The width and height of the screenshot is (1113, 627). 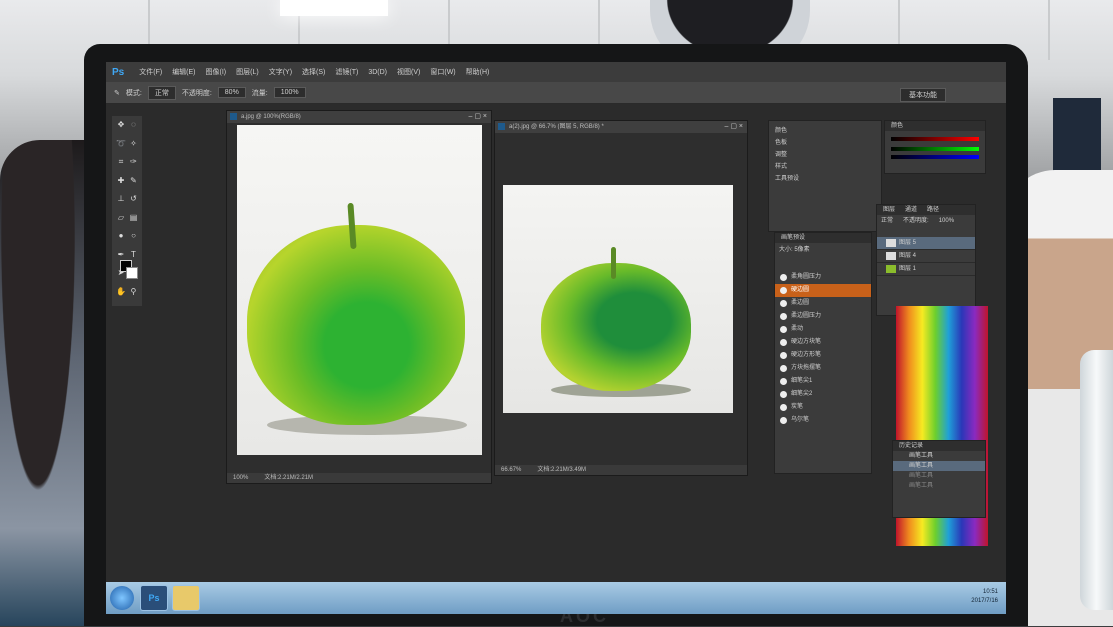 What do you see at coordinates (511, 470) in the screenshot?
I see `zoom-level-2: 66.67%` at bounding box center [511, 470].